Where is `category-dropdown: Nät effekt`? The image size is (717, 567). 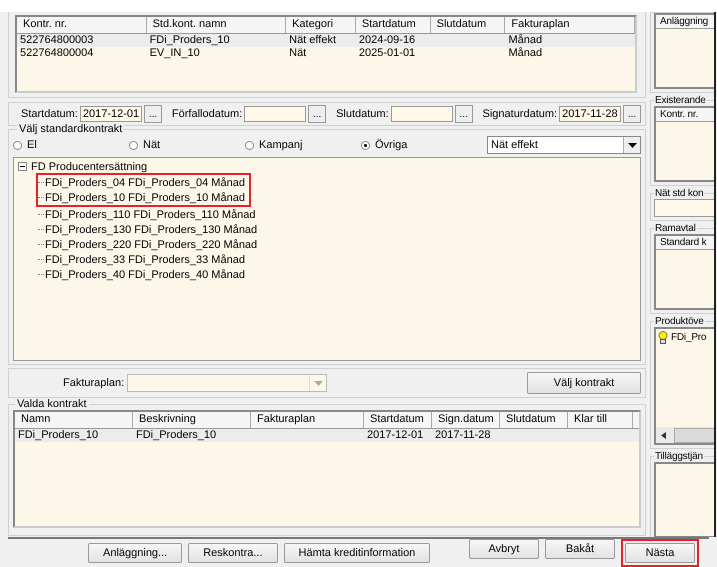 category-dropdown: Nät effekt is located at coordinates (564, 145).